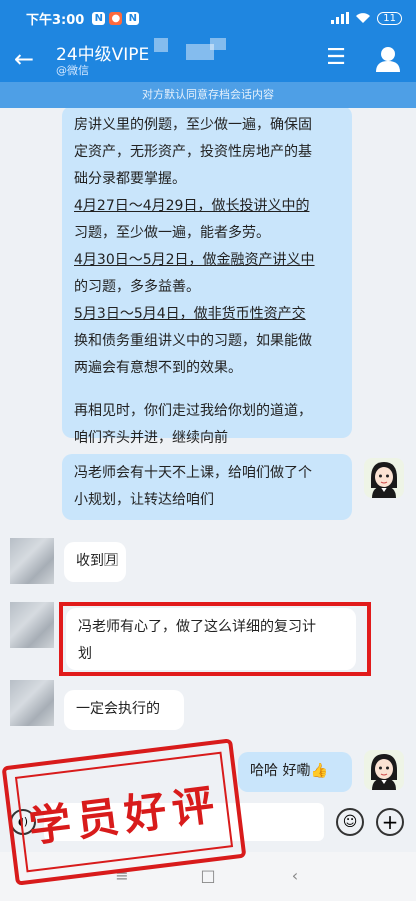 Image resolution: width=416 pixels, height=901 pixels. Describe the element at coordinates (151, 438) in the screenshot. I see `message-line: 咱们齐头并进，继续向前` at that location.